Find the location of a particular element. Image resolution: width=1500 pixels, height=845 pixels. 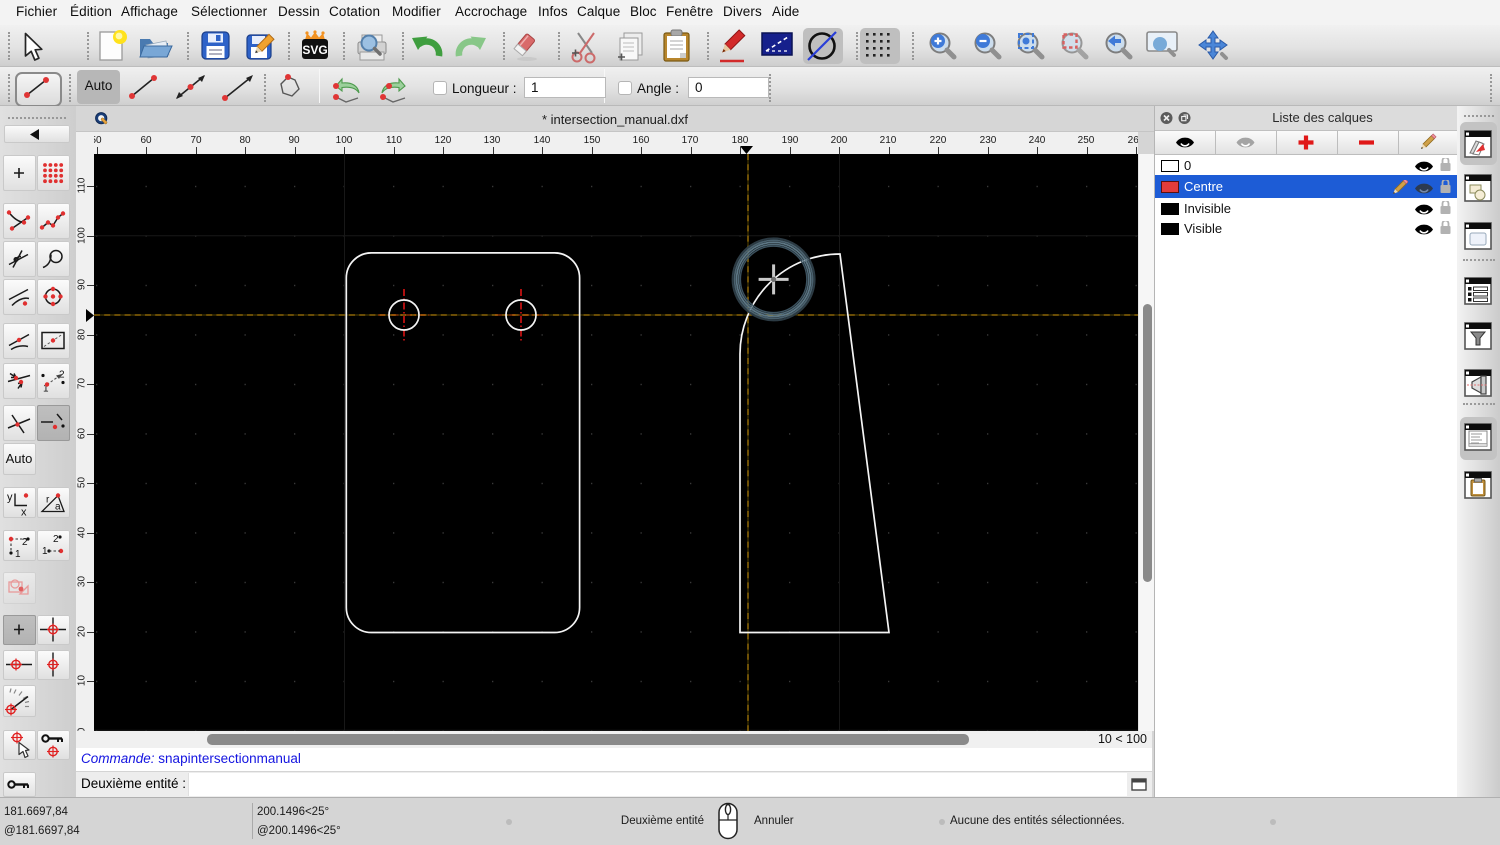

svg-text: y is located at coordinates (10, 498).